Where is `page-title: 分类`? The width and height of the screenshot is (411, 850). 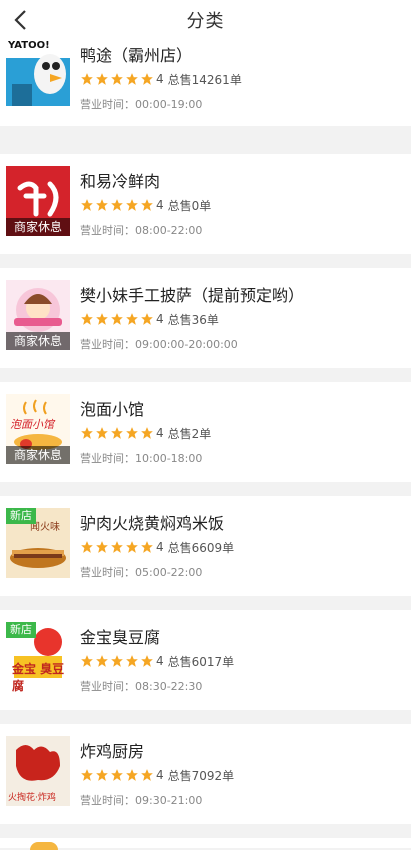 page-title: 分类 is located at coordinates (205, 21).